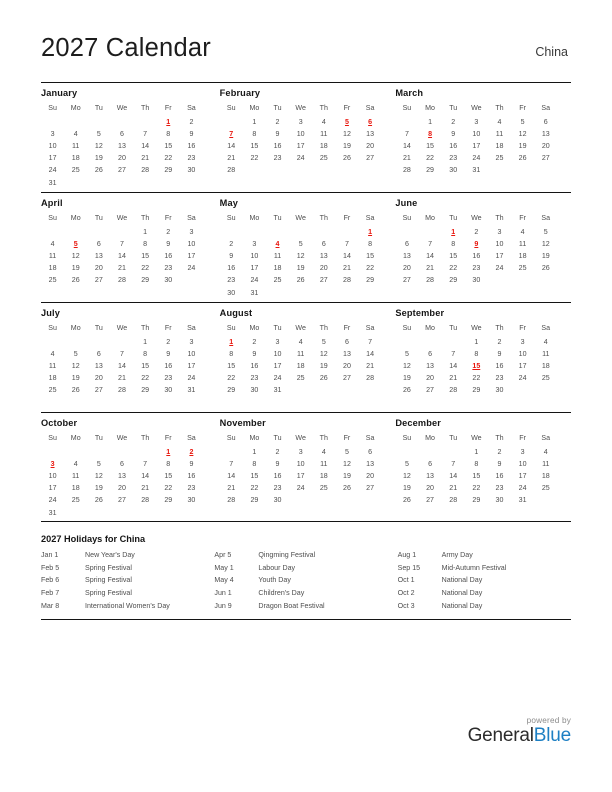 This screenshot has width=612, height=792. Describe the element at coordinates (346, 122) in the screenshot. I see `day-cell-holiday: 5` at that location.